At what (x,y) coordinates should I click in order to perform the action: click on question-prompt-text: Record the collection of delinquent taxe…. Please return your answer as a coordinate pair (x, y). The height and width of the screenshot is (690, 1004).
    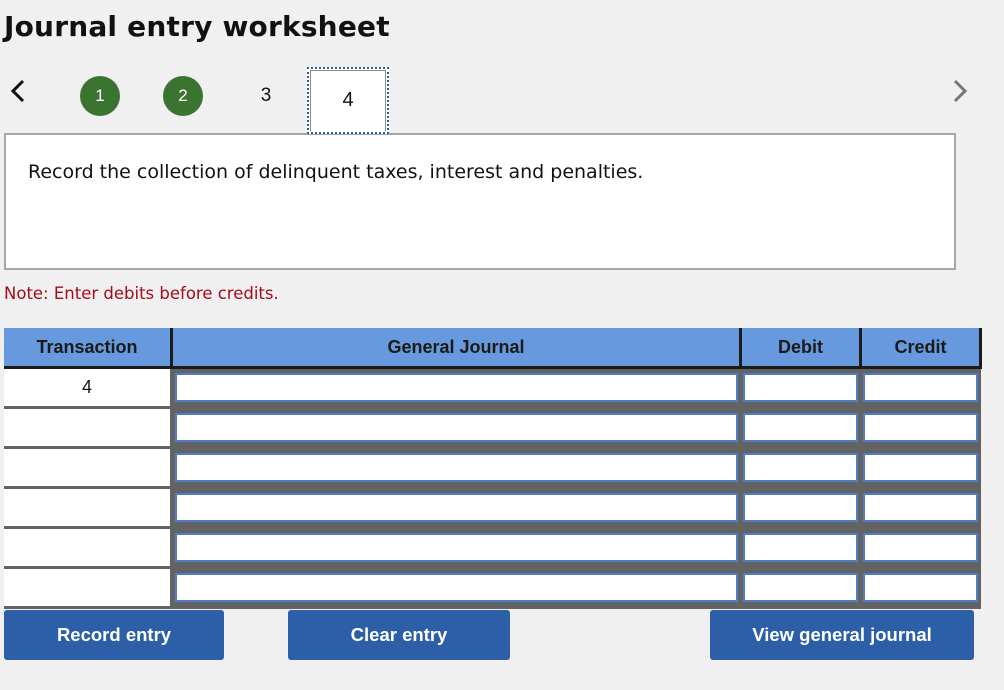
    Looking at the image, I should click on (336, 172).